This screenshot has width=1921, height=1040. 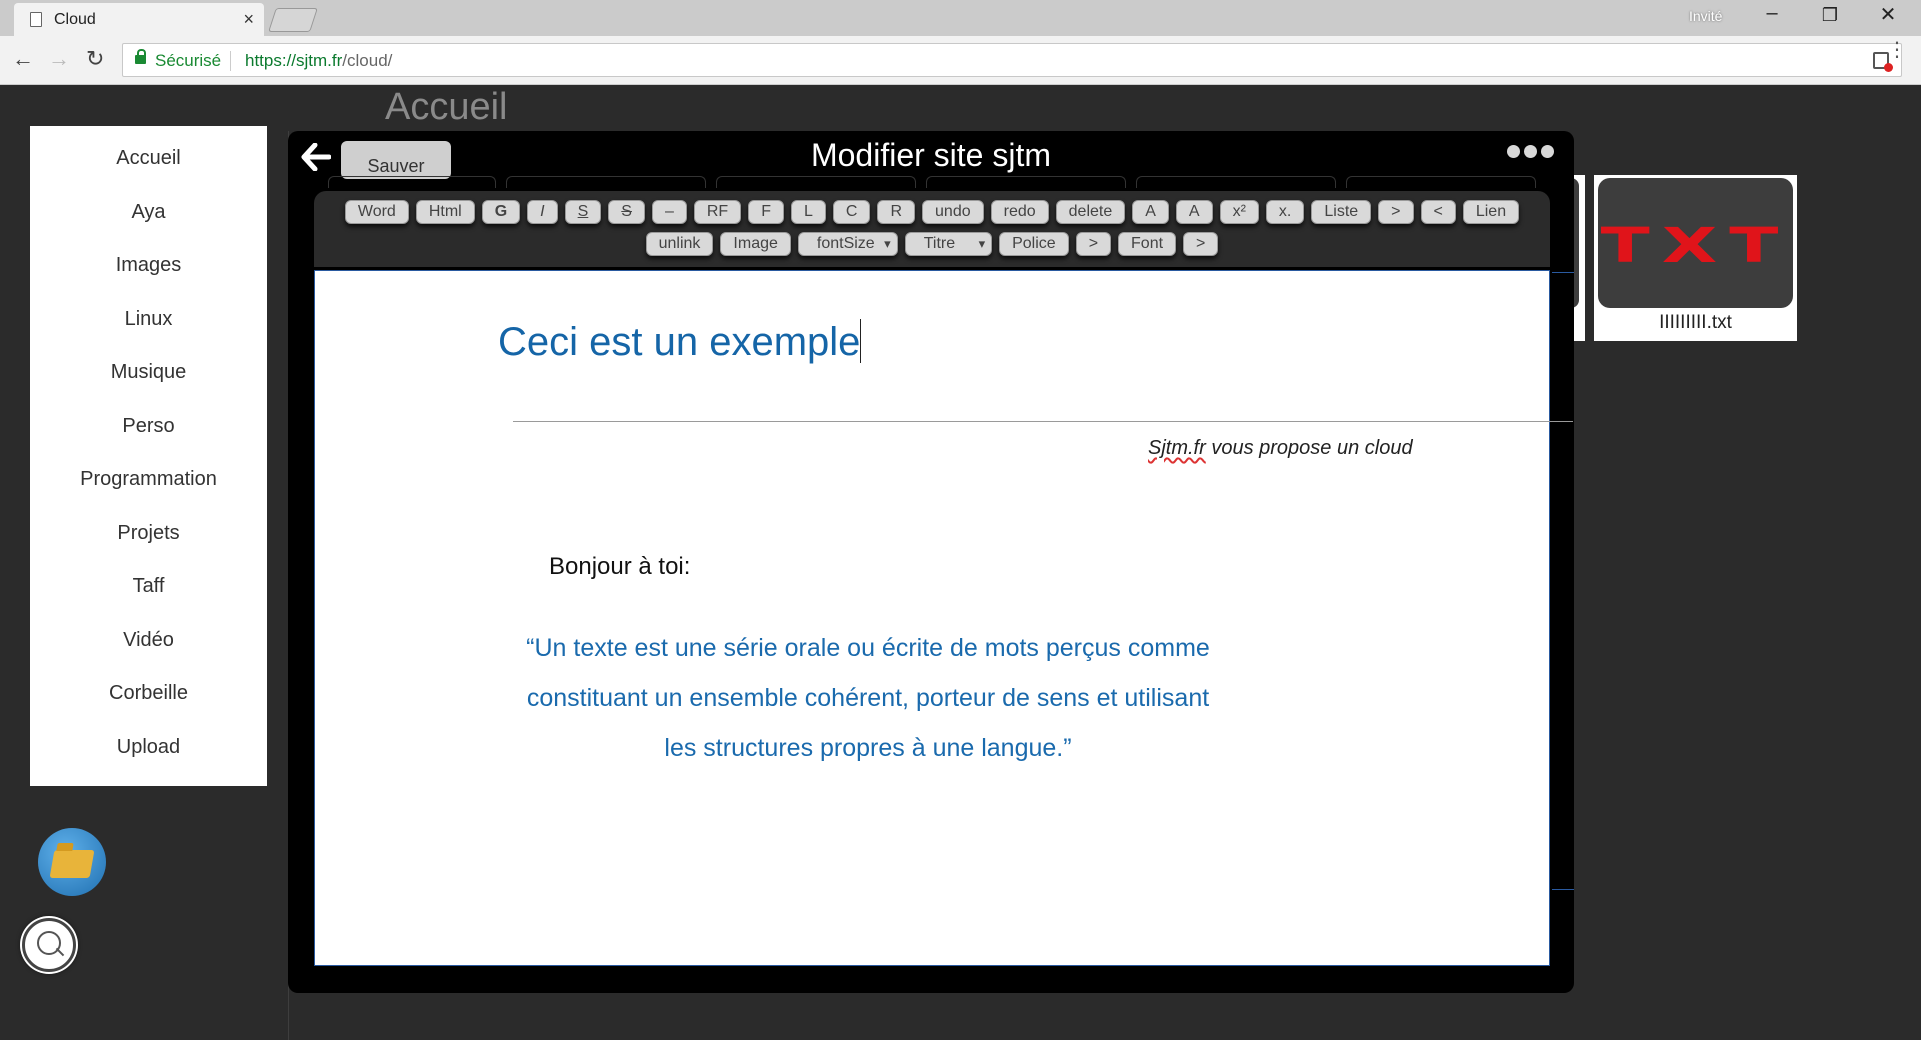 I want to click on editor-divider, so click(x=1043, y=421).